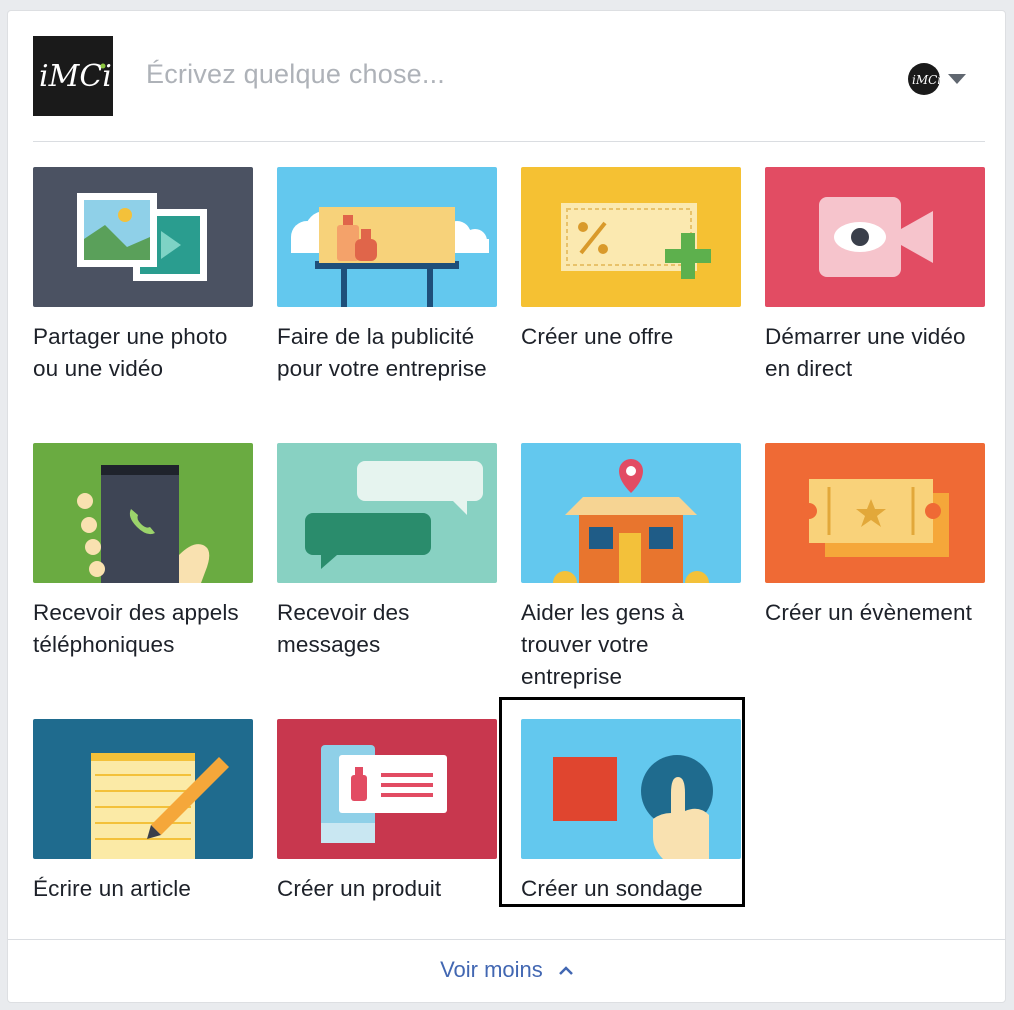 The width and height of the screenshot is (1014, 1010). I want to click on action-label: Créer une offre, so click(597, 336).